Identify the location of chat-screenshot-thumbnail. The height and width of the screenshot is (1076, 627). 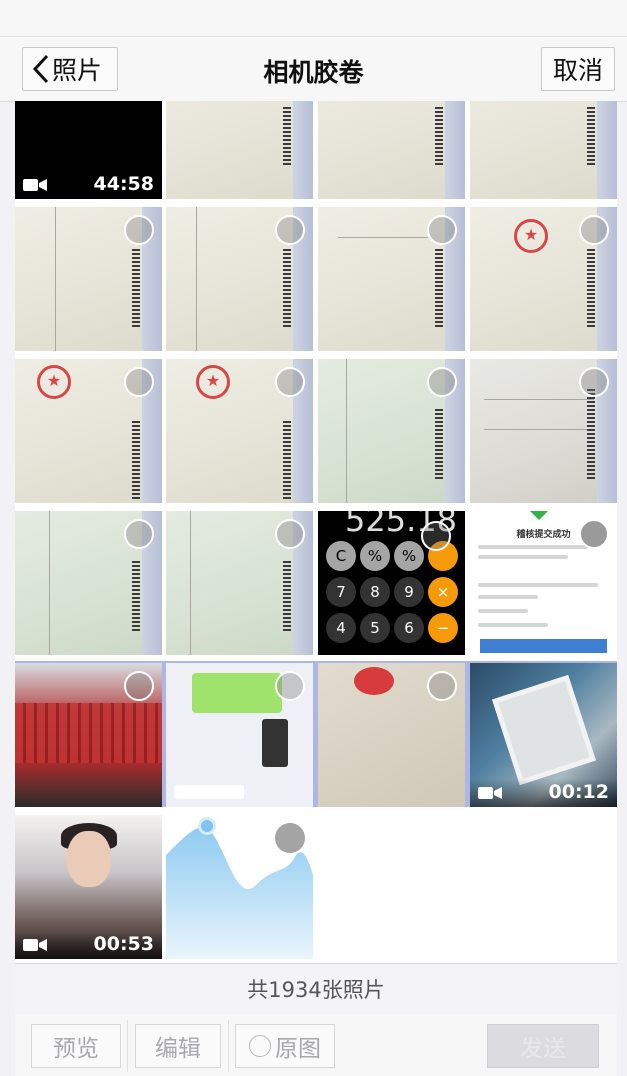
(239, 735).